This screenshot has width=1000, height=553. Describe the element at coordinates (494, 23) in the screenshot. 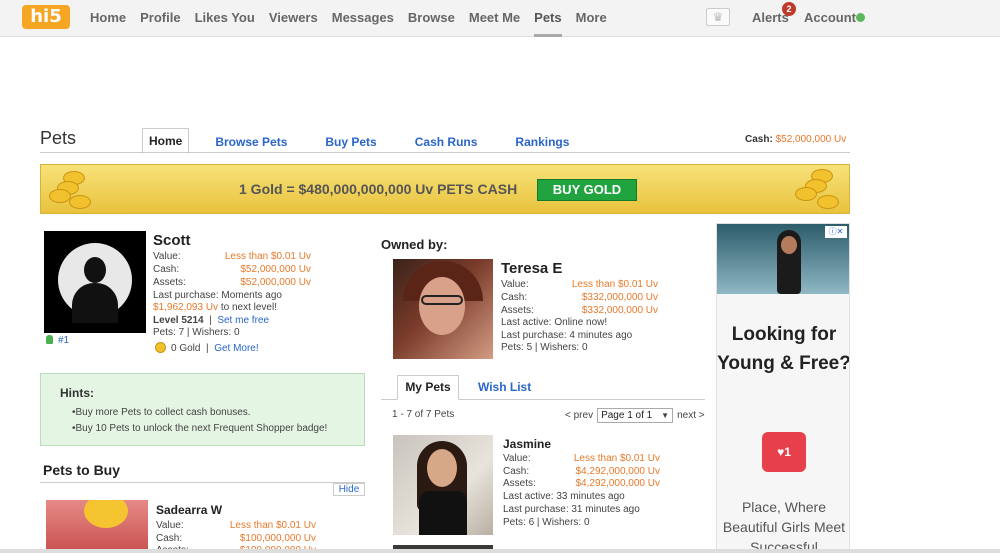

I see `nav-meet-me: Meet Me` at that location.